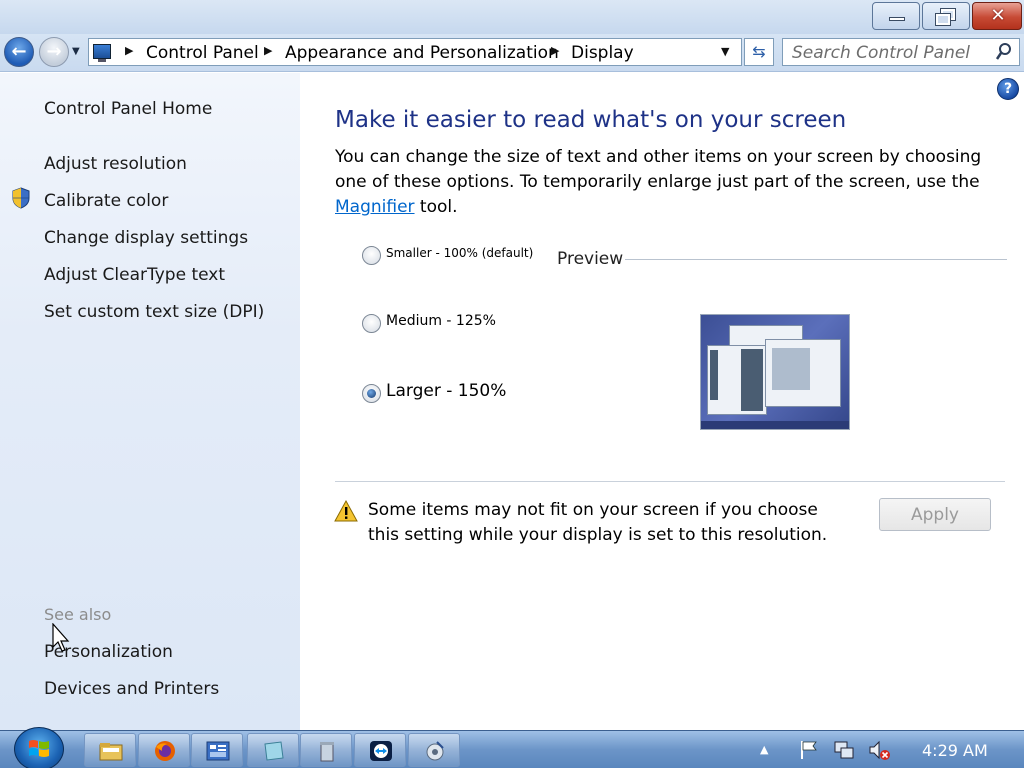 This screenshot has height=768, width=1024. I want to click on breadcrumb-control-panel: Control Panel, so click(202, 53).